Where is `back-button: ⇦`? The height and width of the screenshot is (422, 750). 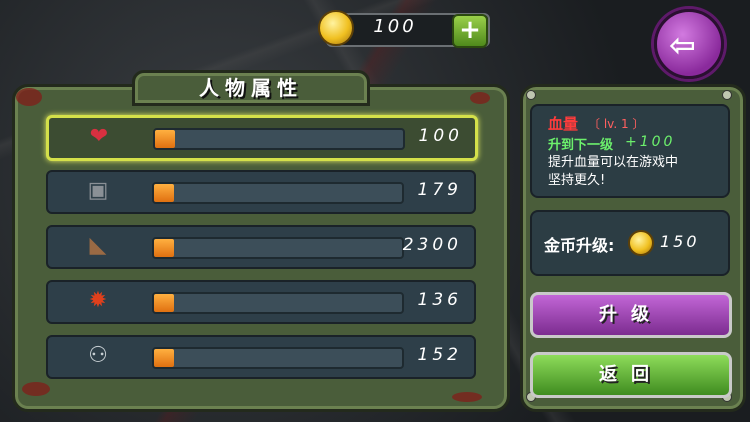
back-button: ⇦ is located at coordinates (689, 44).